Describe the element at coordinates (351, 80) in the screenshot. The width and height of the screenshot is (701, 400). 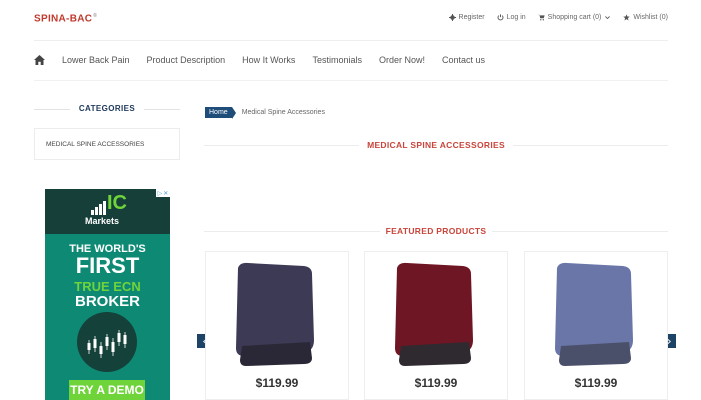
I see `nav-divider` at that location.